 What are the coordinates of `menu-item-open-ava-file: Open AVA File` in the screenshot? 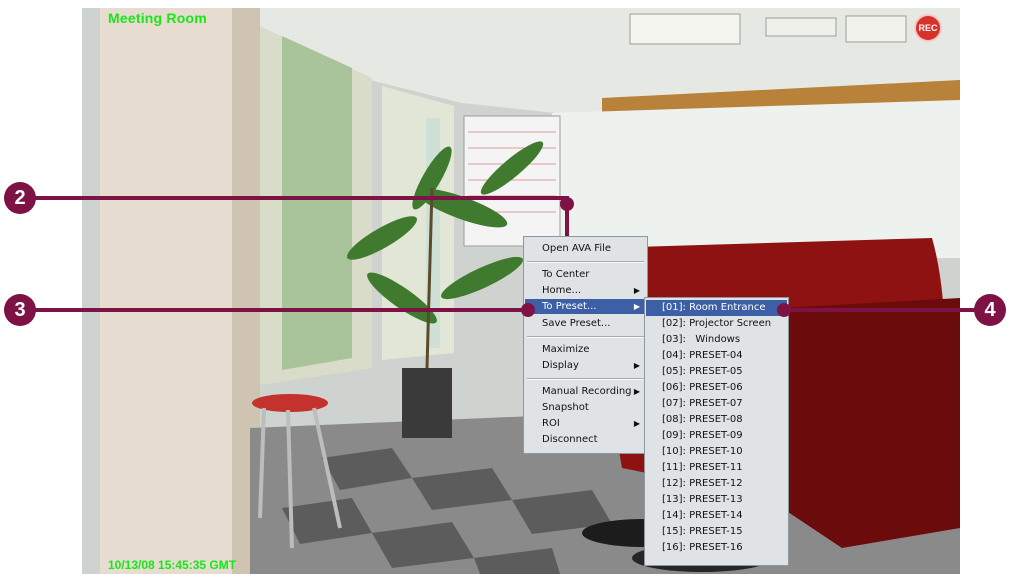 It's located at (585, 248).